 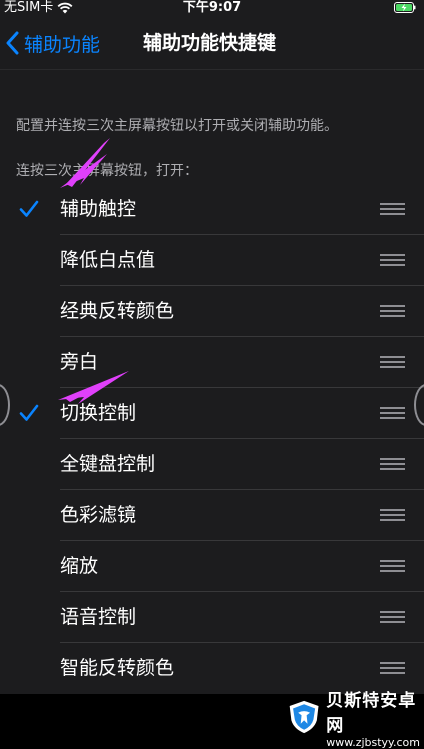 I want to click on list-item: 全键盘控制, so click(x=212, y=464).